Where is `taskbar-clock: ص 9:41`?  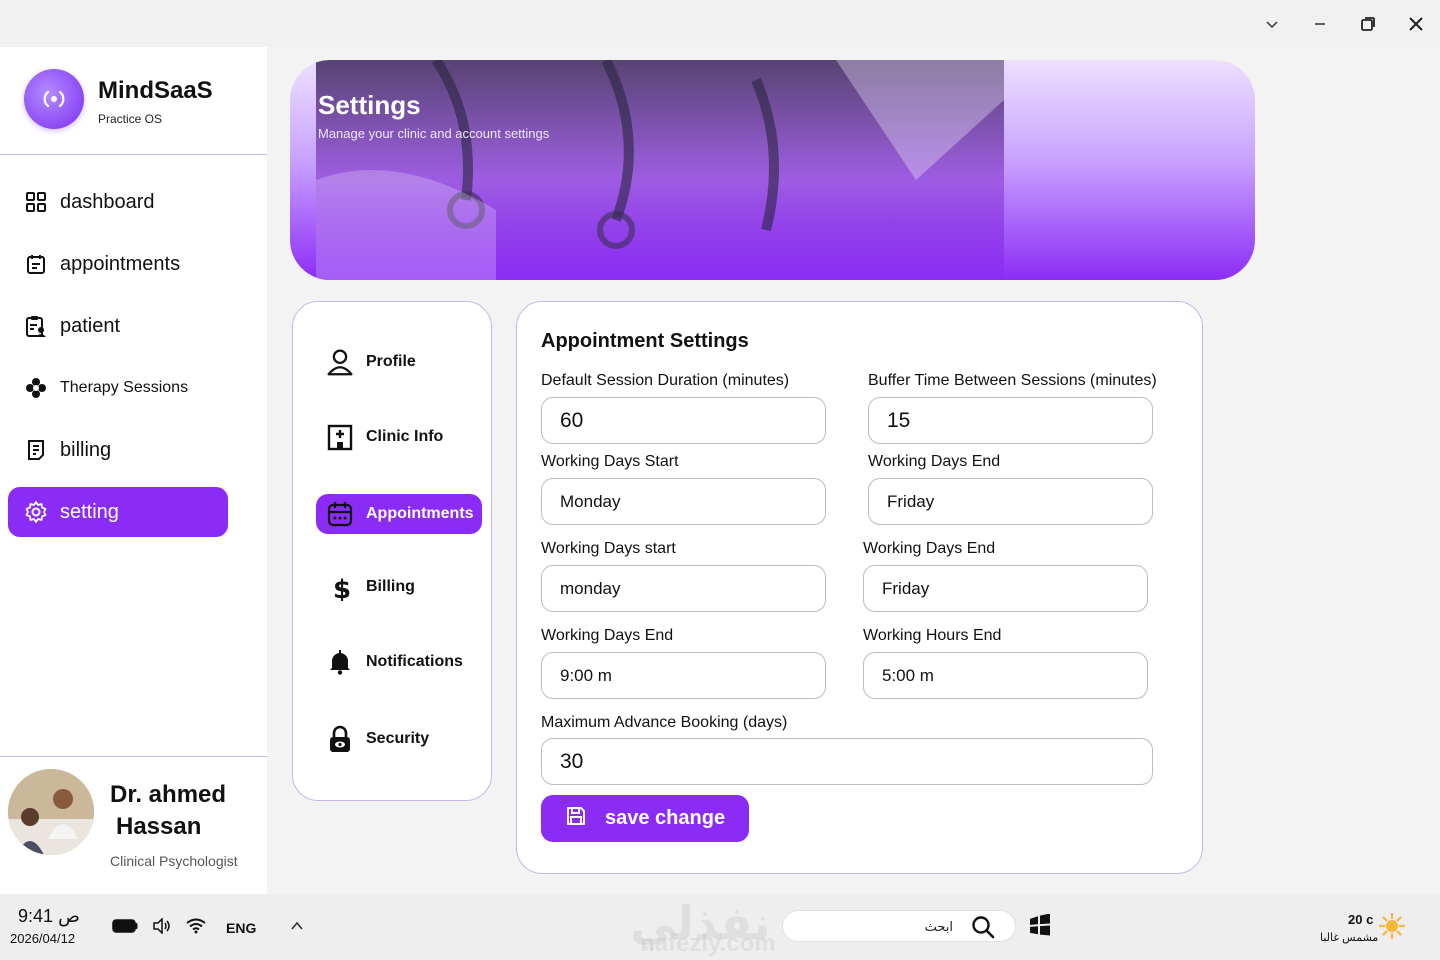 taskbar-clock: ص 9:41 is located at coordinates (45, 916).